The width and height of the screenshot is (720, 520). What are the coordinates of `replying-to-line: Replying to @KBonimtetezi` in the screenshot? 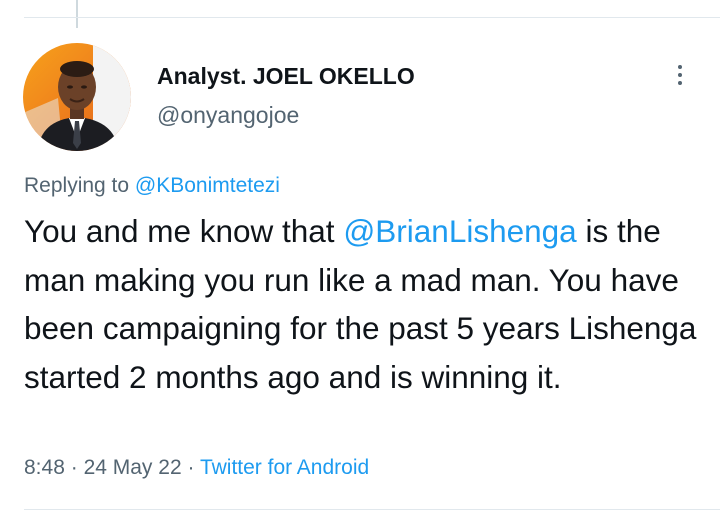 It's located at (152, 186).